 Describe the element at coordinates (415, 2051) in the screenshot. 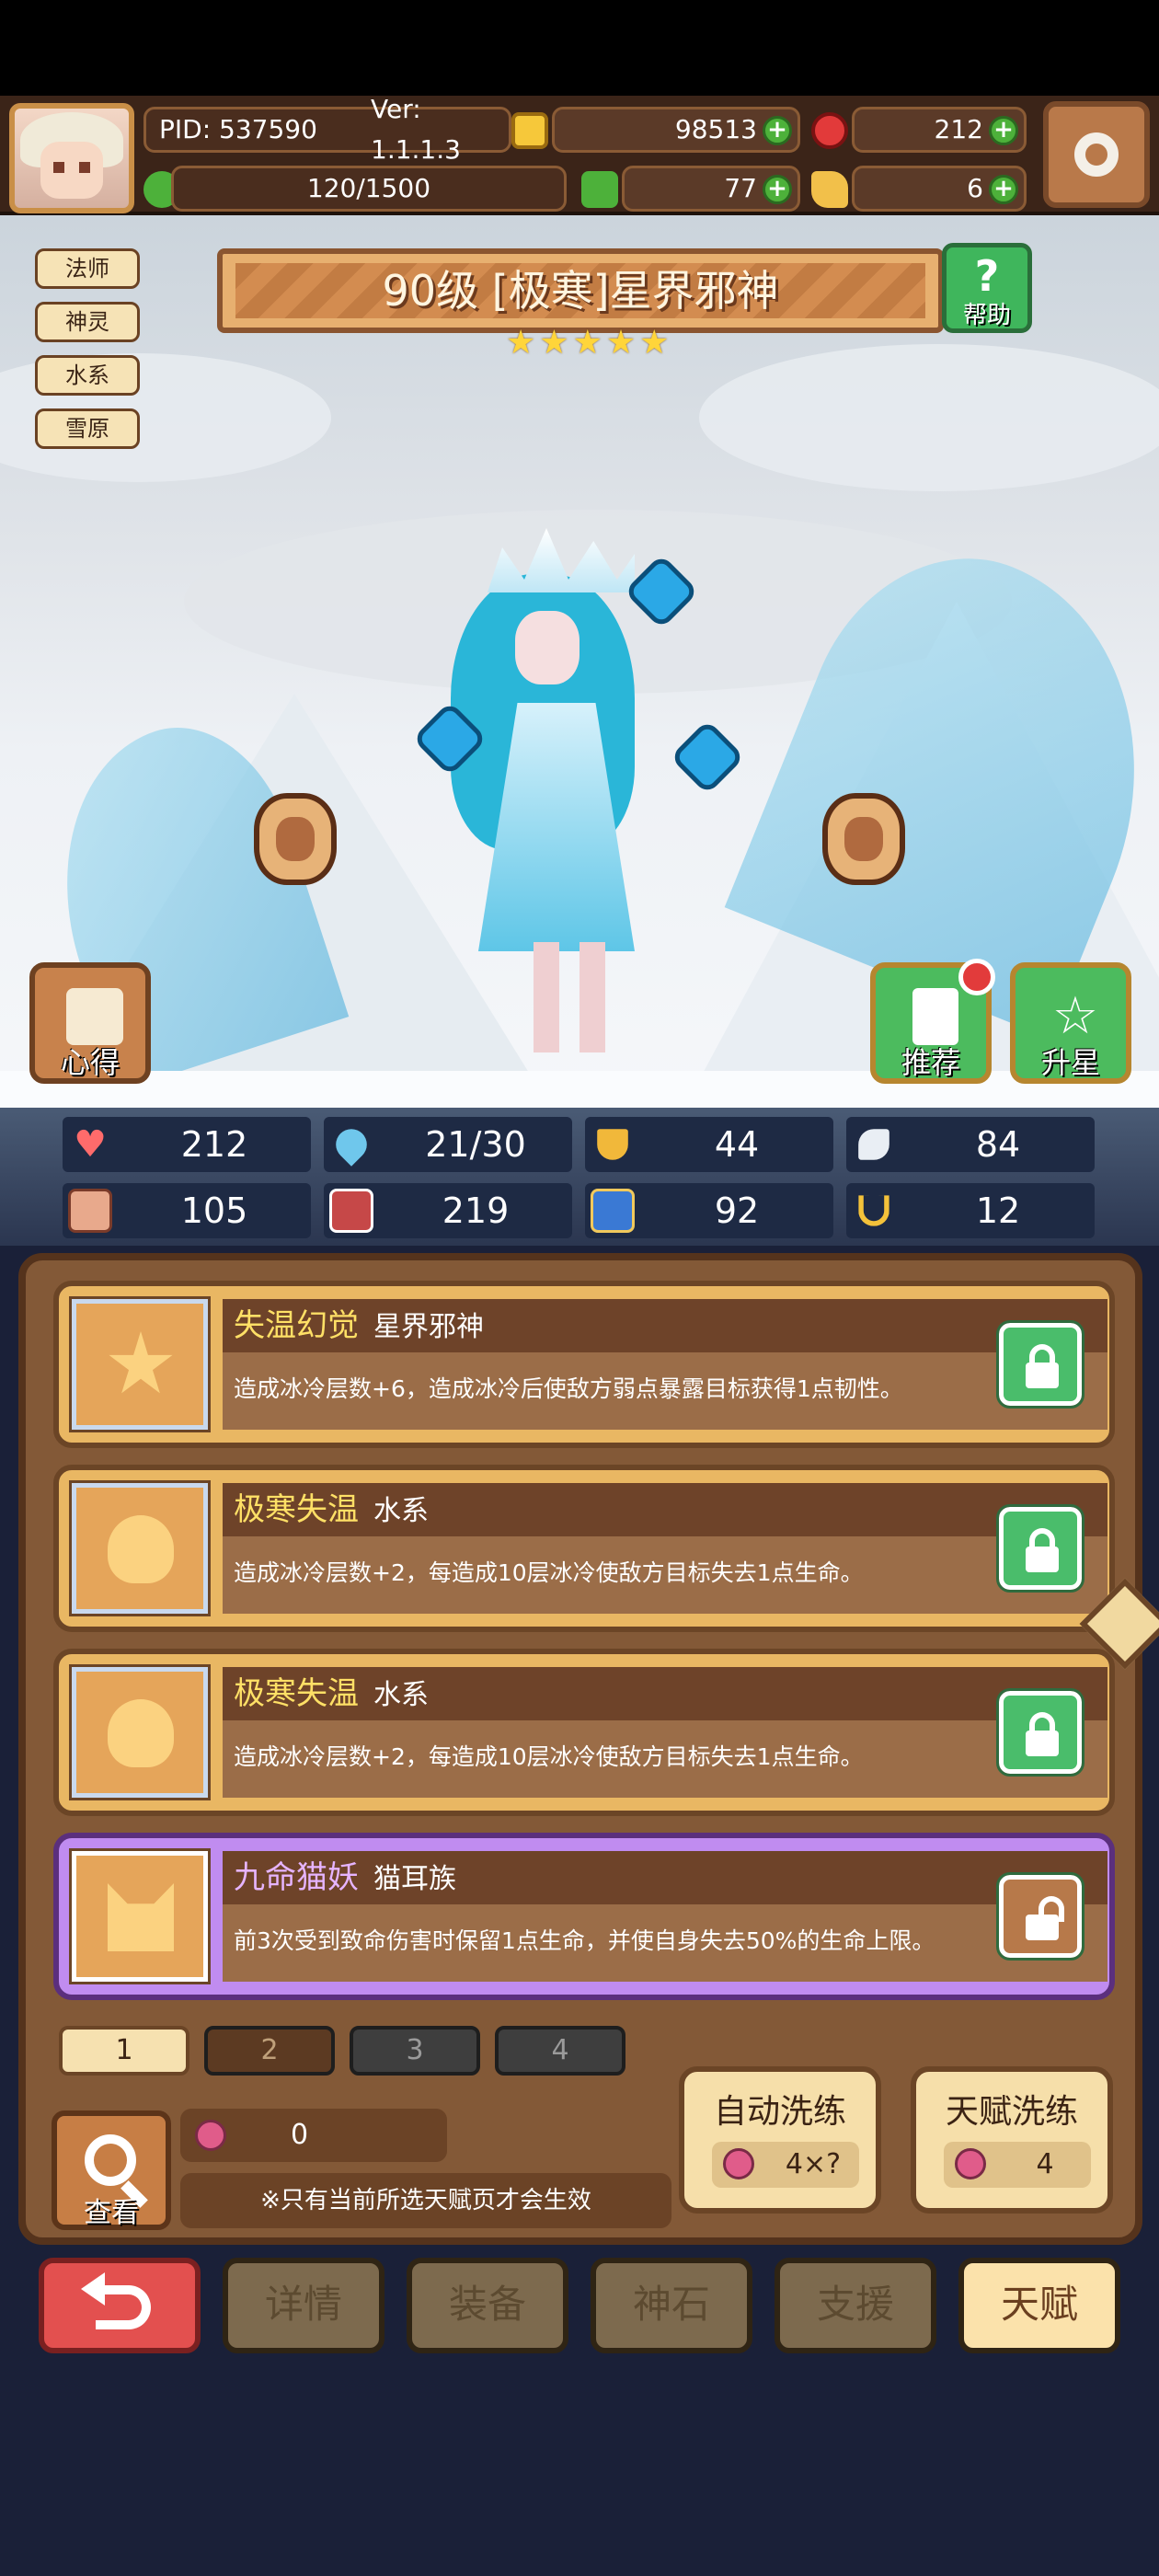

I see `talent-page-tab-3: 3` at that location.